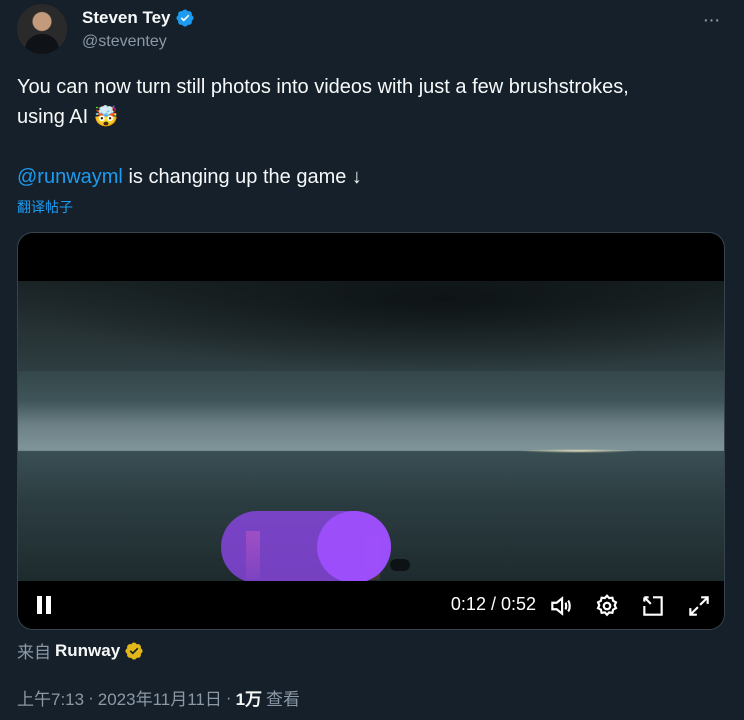  Describe the element at coordinates (126, 18) in the screenshot. I see `author-display-name: Steven Tey` at that location.